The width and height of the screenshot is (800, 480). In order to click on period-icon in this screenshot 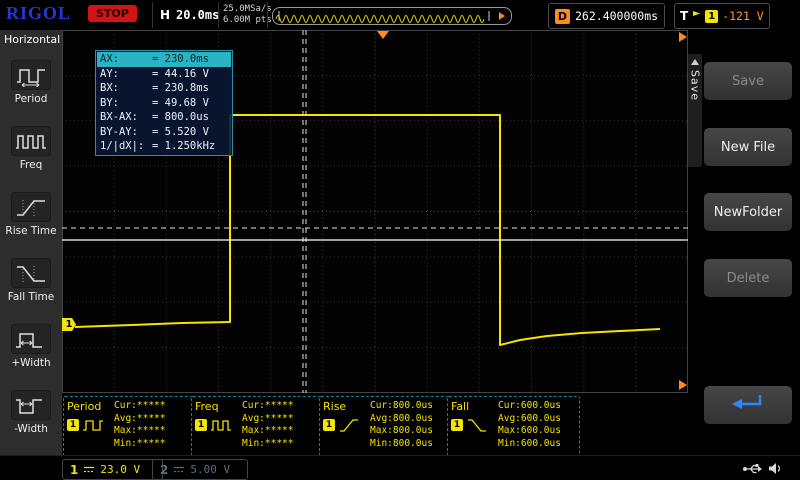, I will do `click(31, 74)`.